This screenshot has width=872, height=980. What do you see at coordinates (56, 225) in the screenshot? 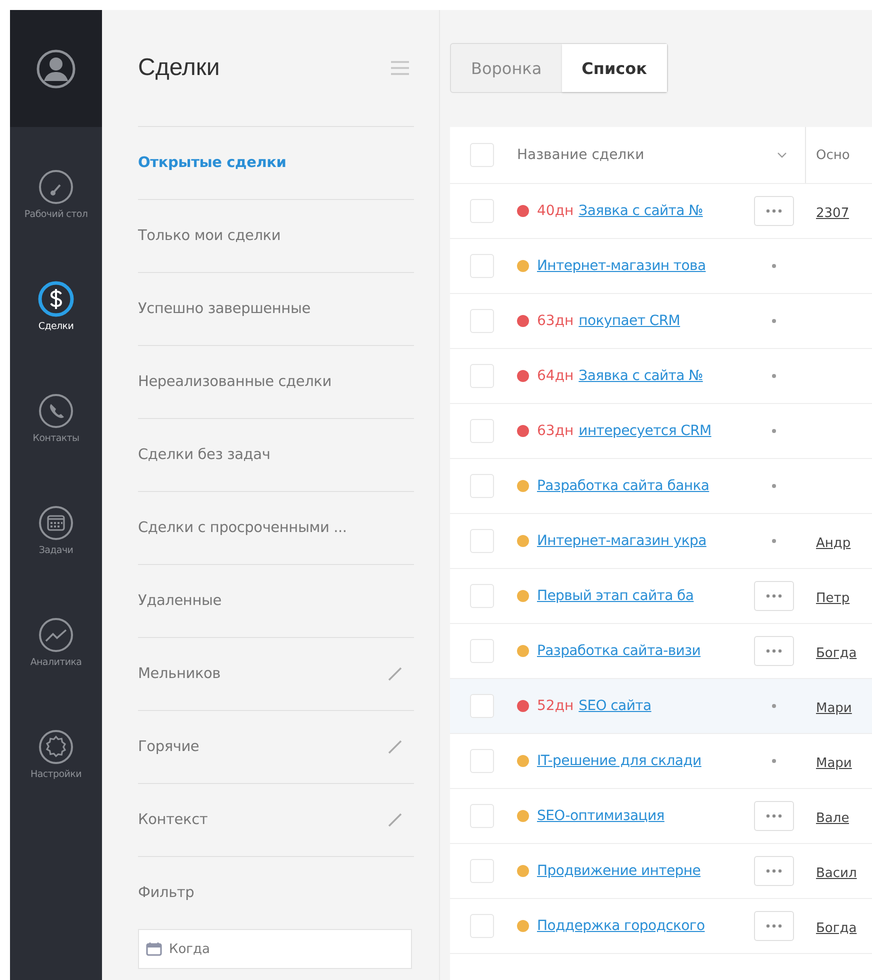
I see `nav-item: Рабочий стол` at bounding box center [56, 225].